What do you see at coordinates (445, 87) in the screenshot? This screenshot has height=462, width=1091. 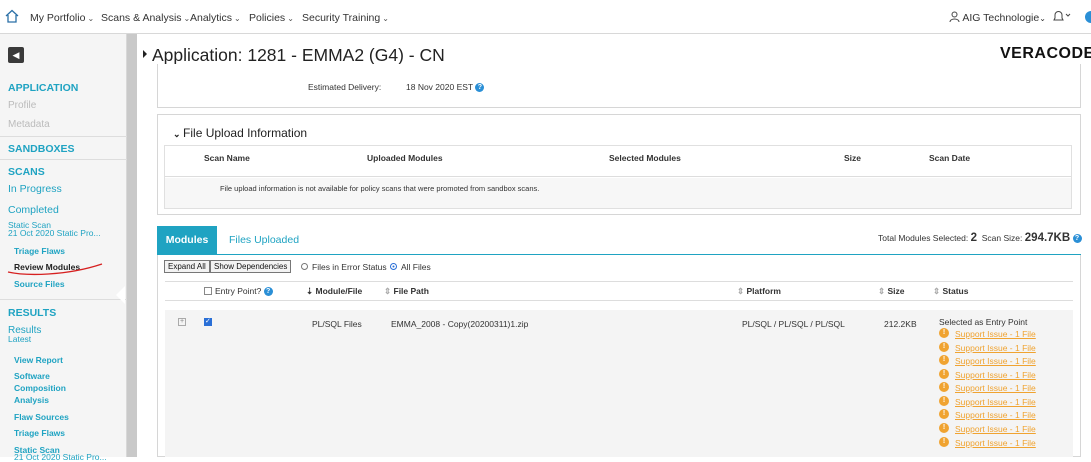 I see `delivery-value: 18 Nov 2020 EST ?` at bounding box center [445, 87].